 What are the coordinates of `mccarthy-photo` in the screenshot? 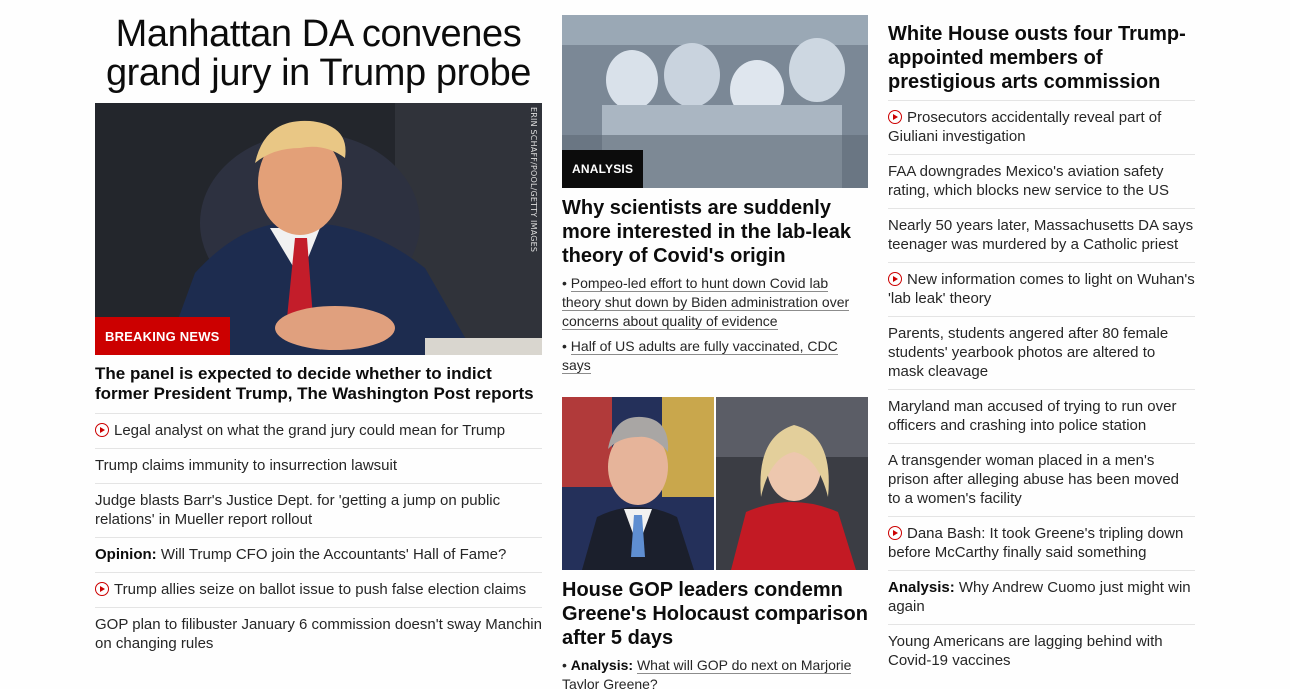 It's located at (638, 483).